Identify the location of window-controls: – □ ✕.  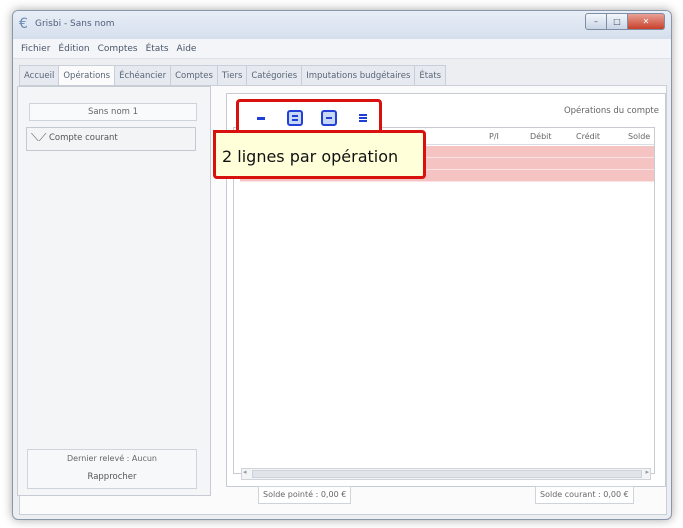
(625, 21).